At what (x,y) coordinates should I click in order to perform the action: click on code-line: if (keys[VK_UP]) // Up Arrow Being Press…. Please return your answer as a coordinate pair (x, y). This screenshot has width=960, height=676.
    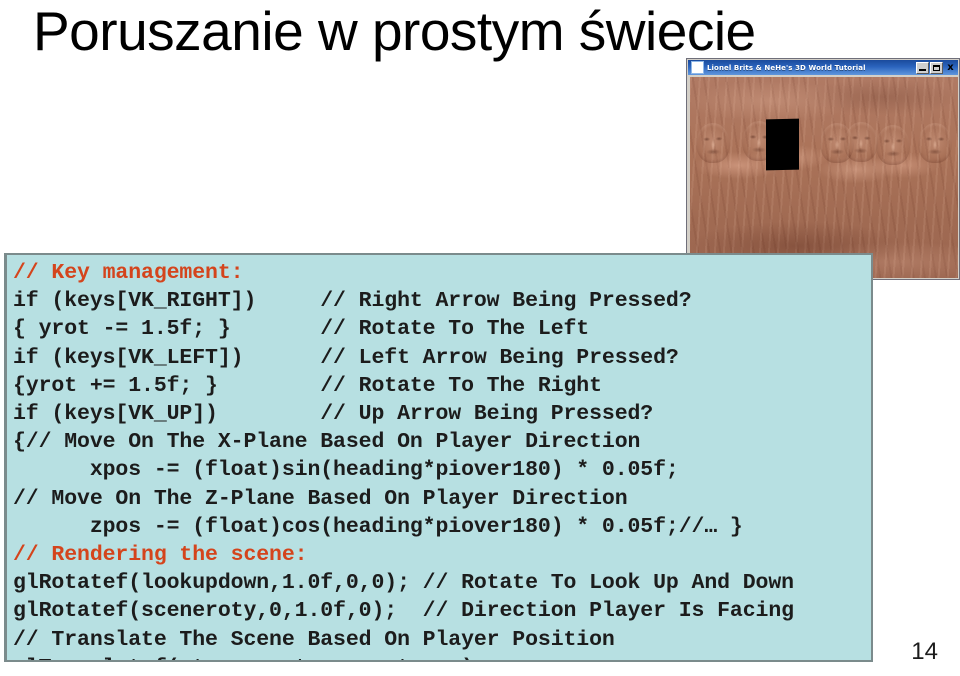
    Looking at the image, I should click on (333, 414).